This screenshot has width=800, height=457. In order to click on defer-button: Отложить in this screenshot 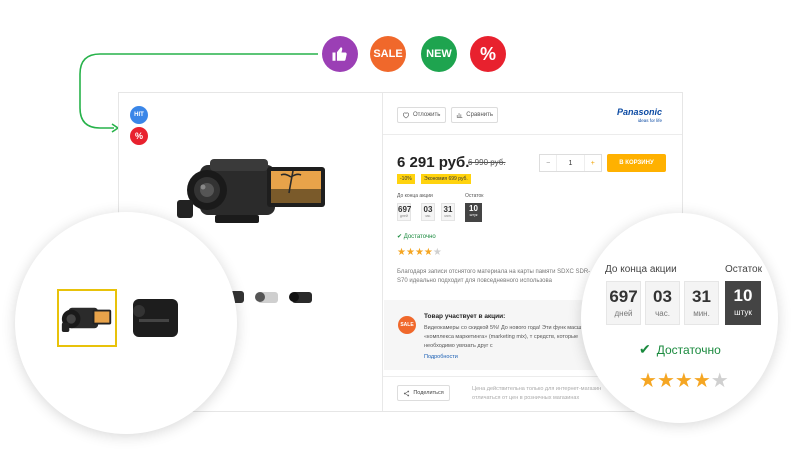, I will do `click(421, 115)`.